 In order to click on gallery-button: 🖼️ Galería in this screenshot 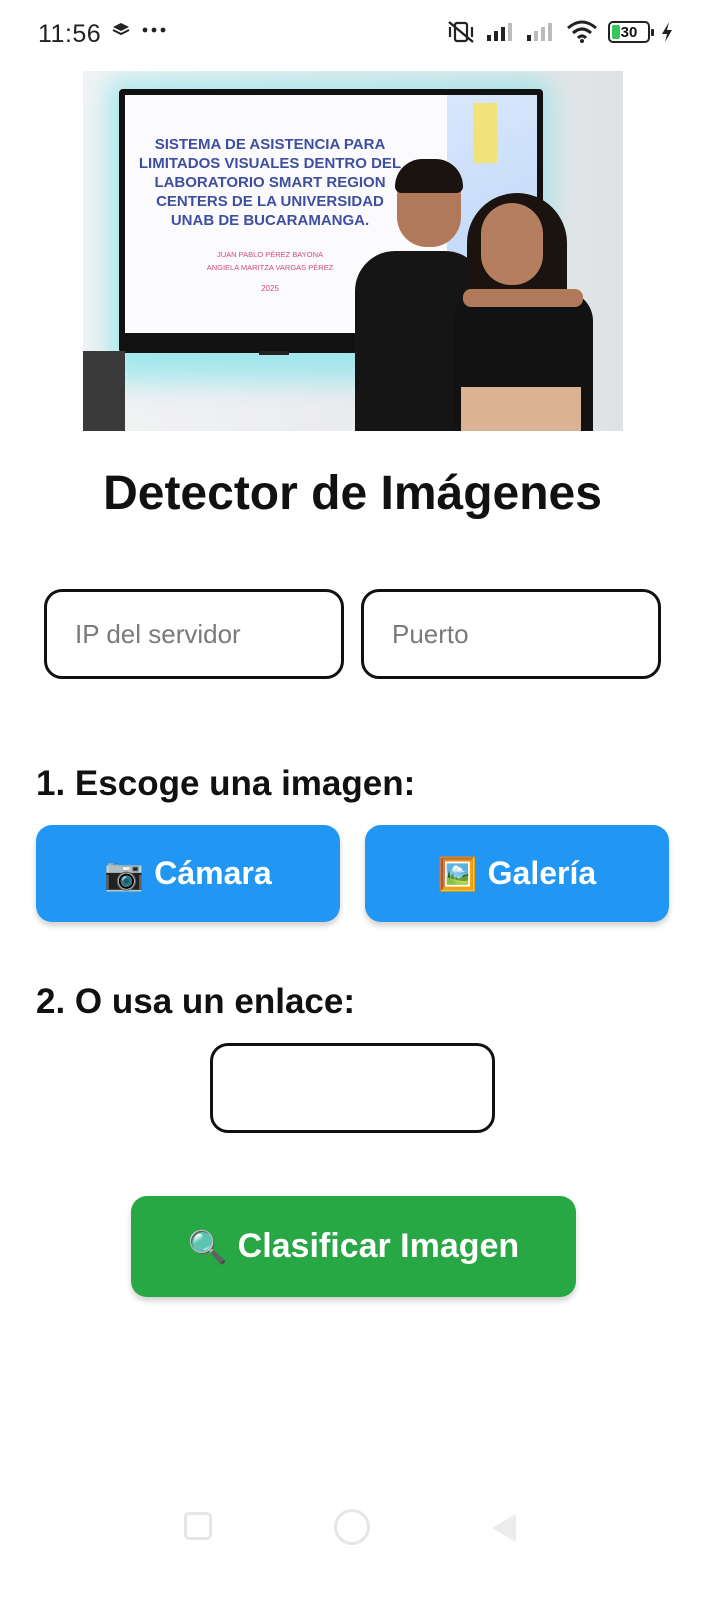, I will do `click(517, 873)`.